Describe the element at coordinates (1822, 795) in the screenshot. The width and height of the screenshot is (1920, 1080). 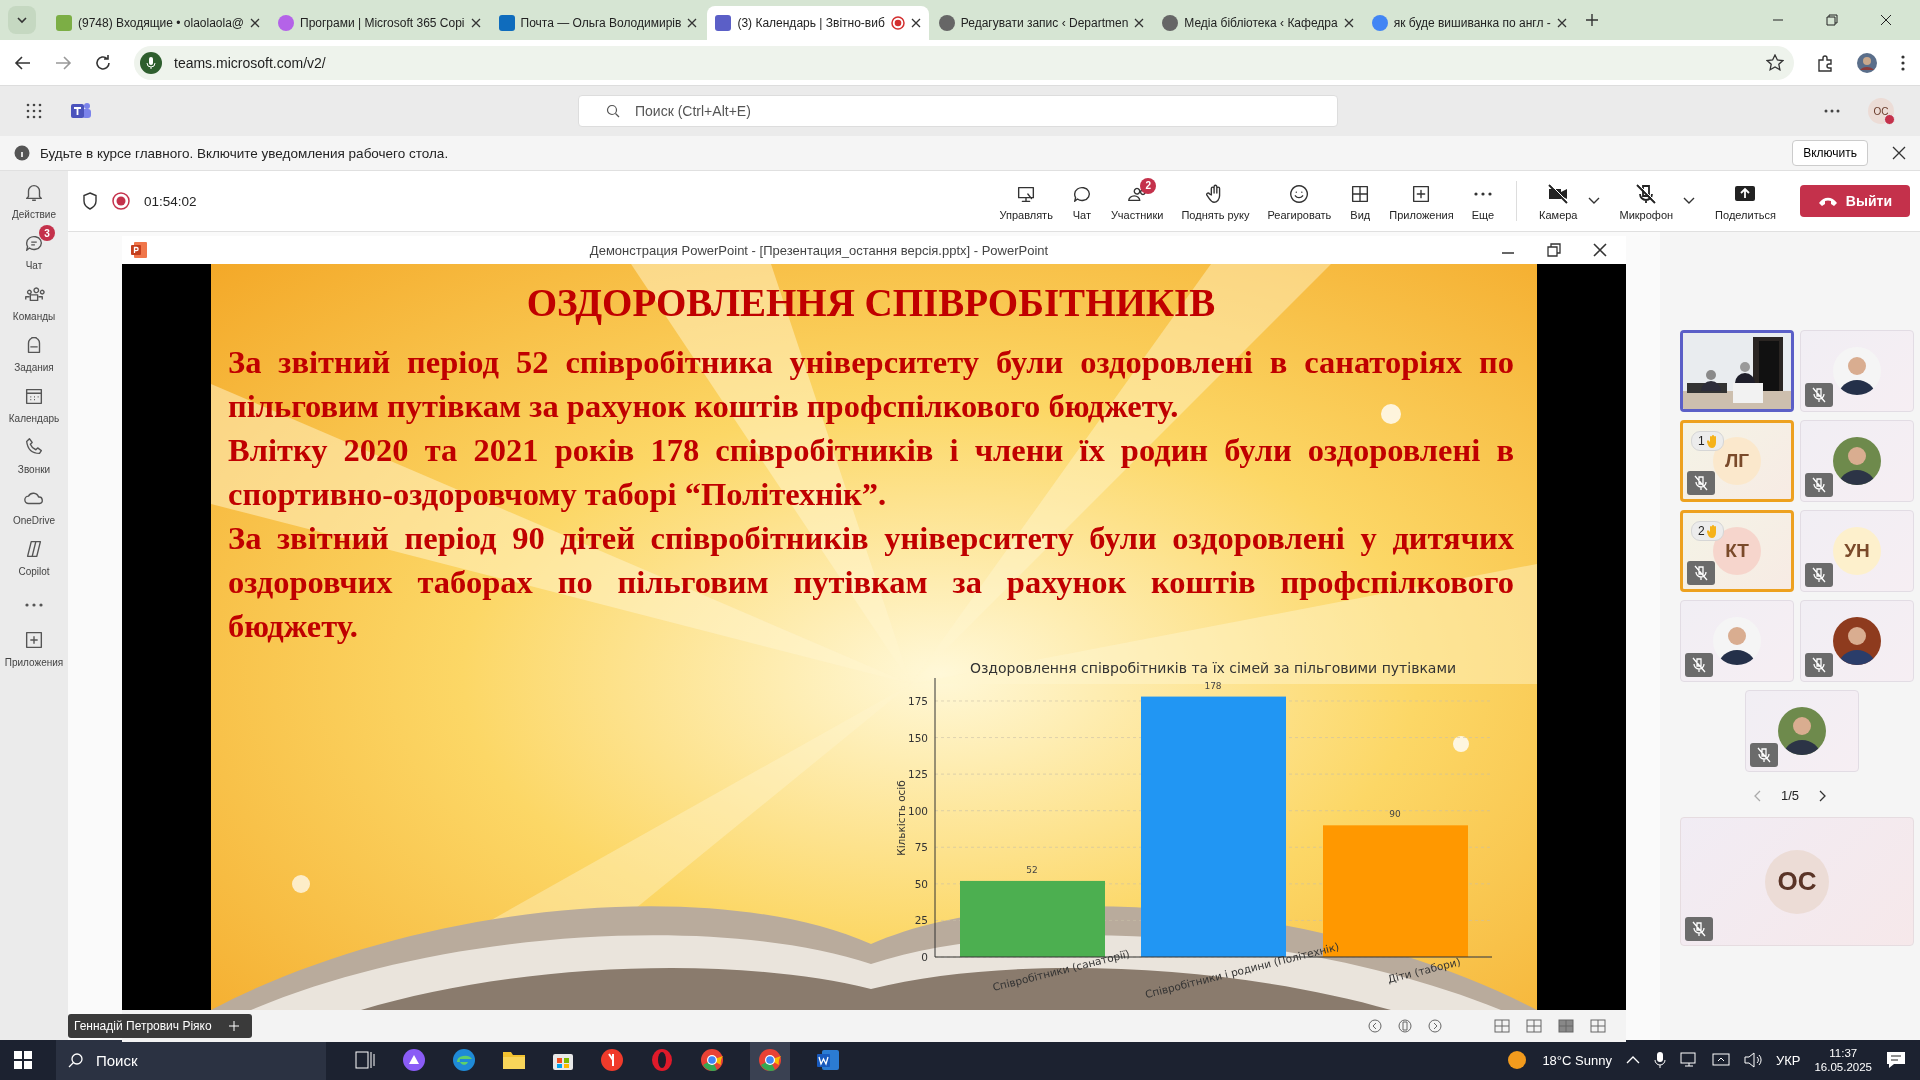
I see `next-page-icon` at that location.